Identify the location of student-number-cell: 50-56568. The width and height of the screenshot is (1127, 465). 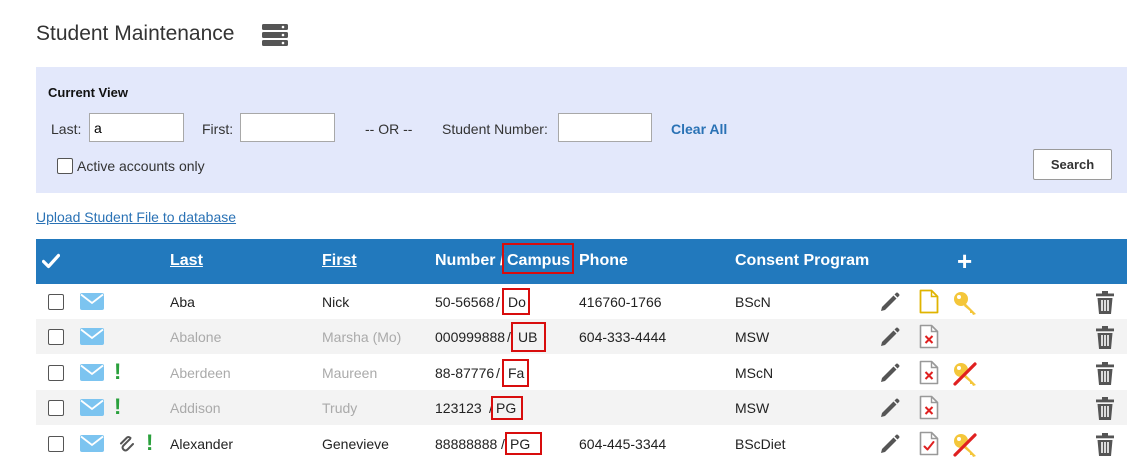
(465, 302).